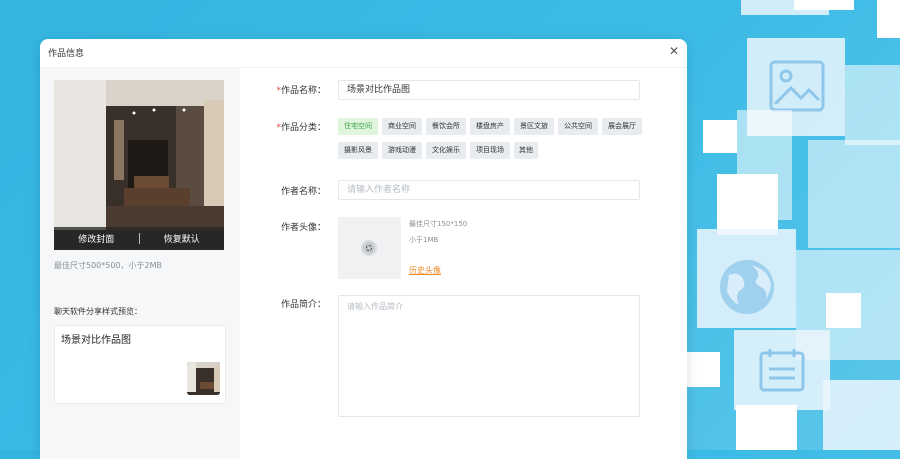  I want to click on category-tag-tourism: 景区文旅, so click(534, 126).